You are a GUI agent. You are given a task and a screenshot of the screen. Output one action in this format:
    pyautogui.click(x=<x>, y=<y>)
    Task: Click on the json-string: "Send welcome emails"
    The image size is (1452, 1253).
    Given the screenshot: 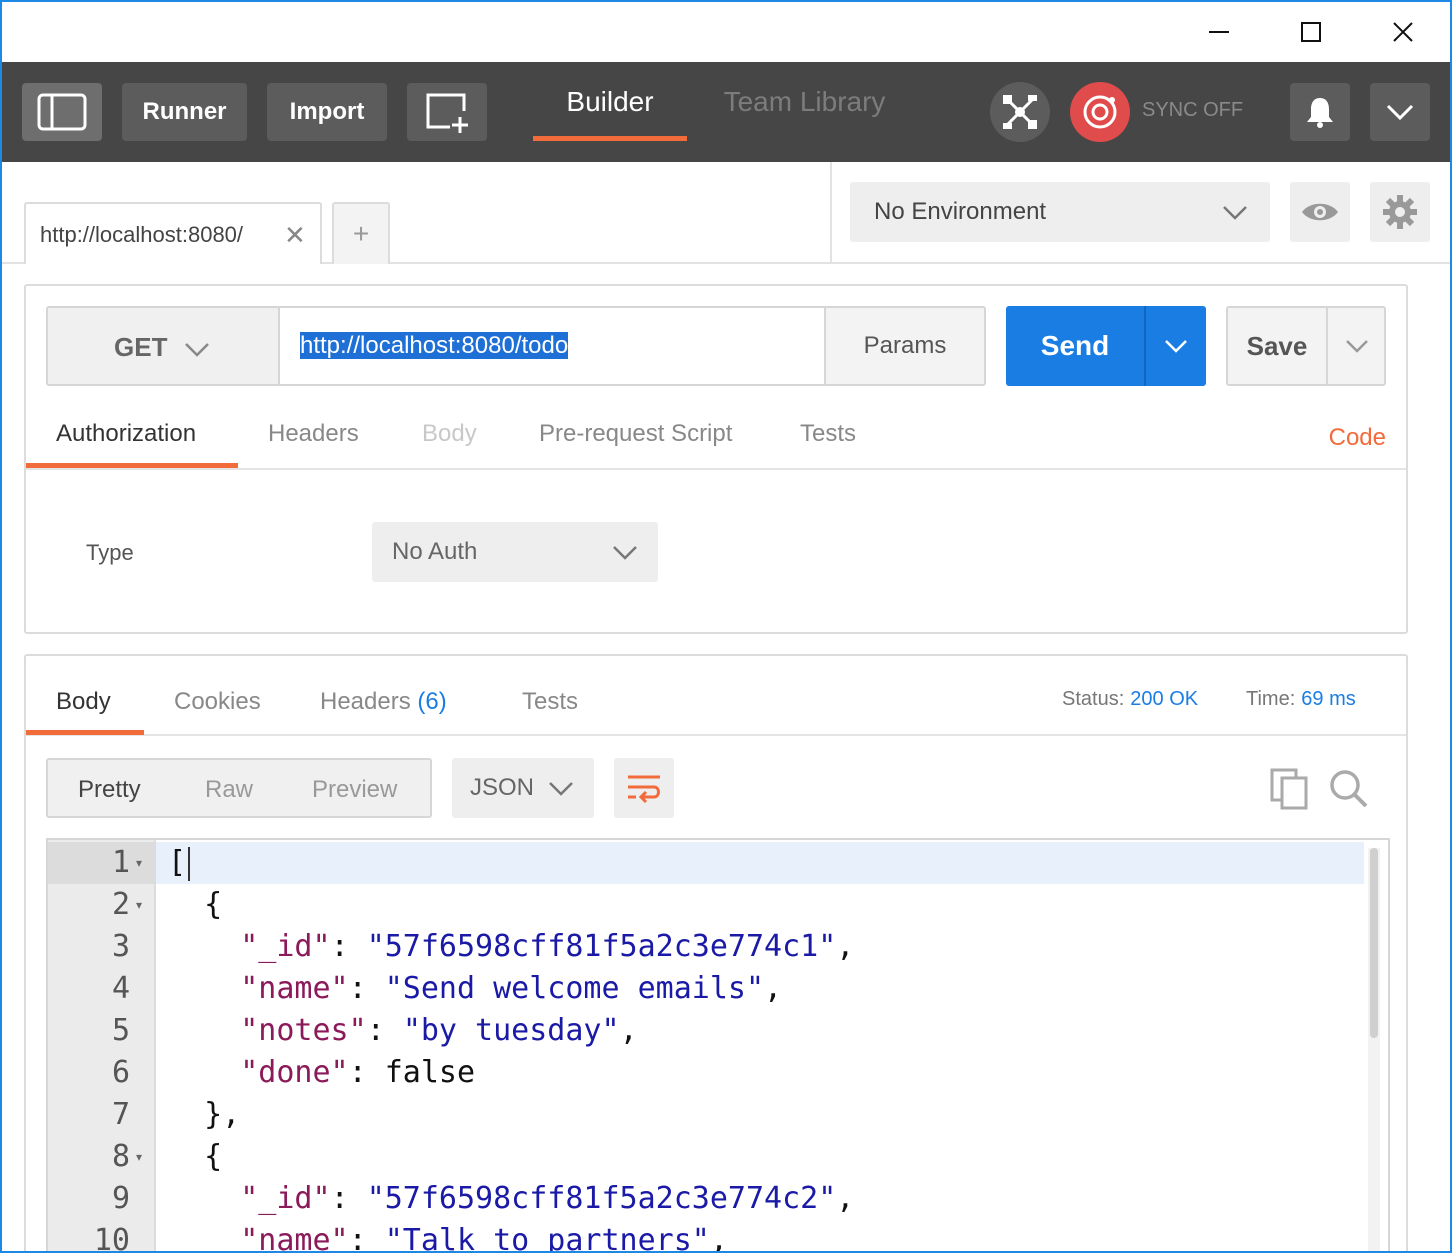 What is the action you would take?
    pyautogui.click(x=574, y=988)
    